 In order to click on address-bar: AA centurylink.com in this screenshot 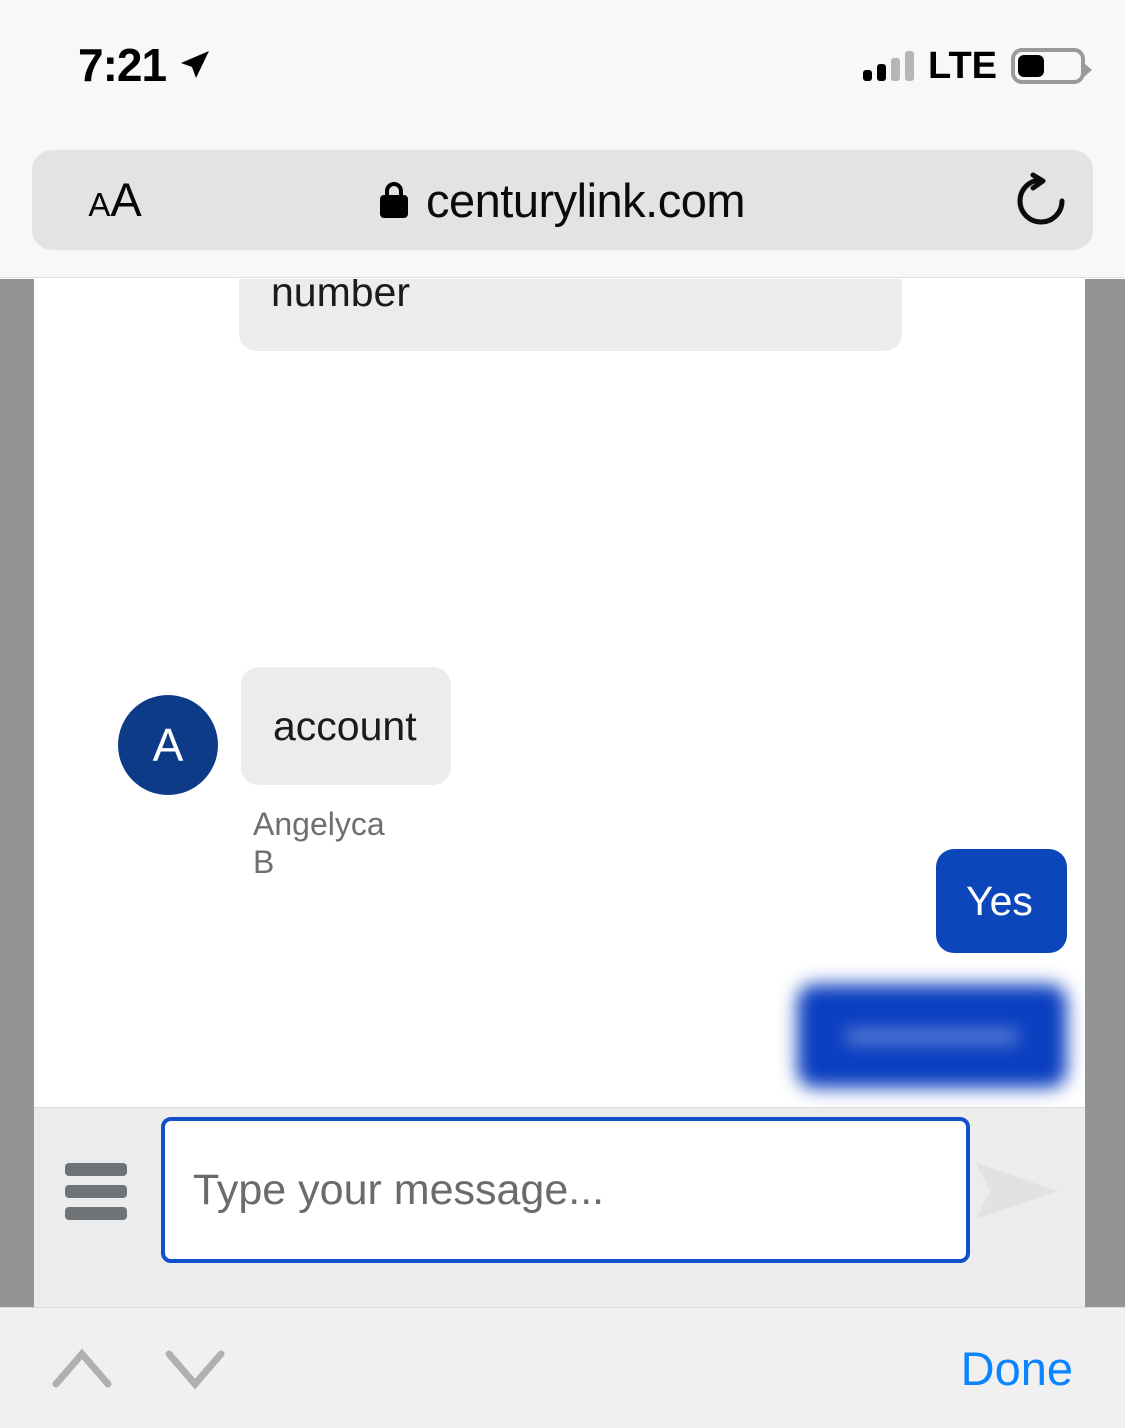, I will do `click(562, 200)`.